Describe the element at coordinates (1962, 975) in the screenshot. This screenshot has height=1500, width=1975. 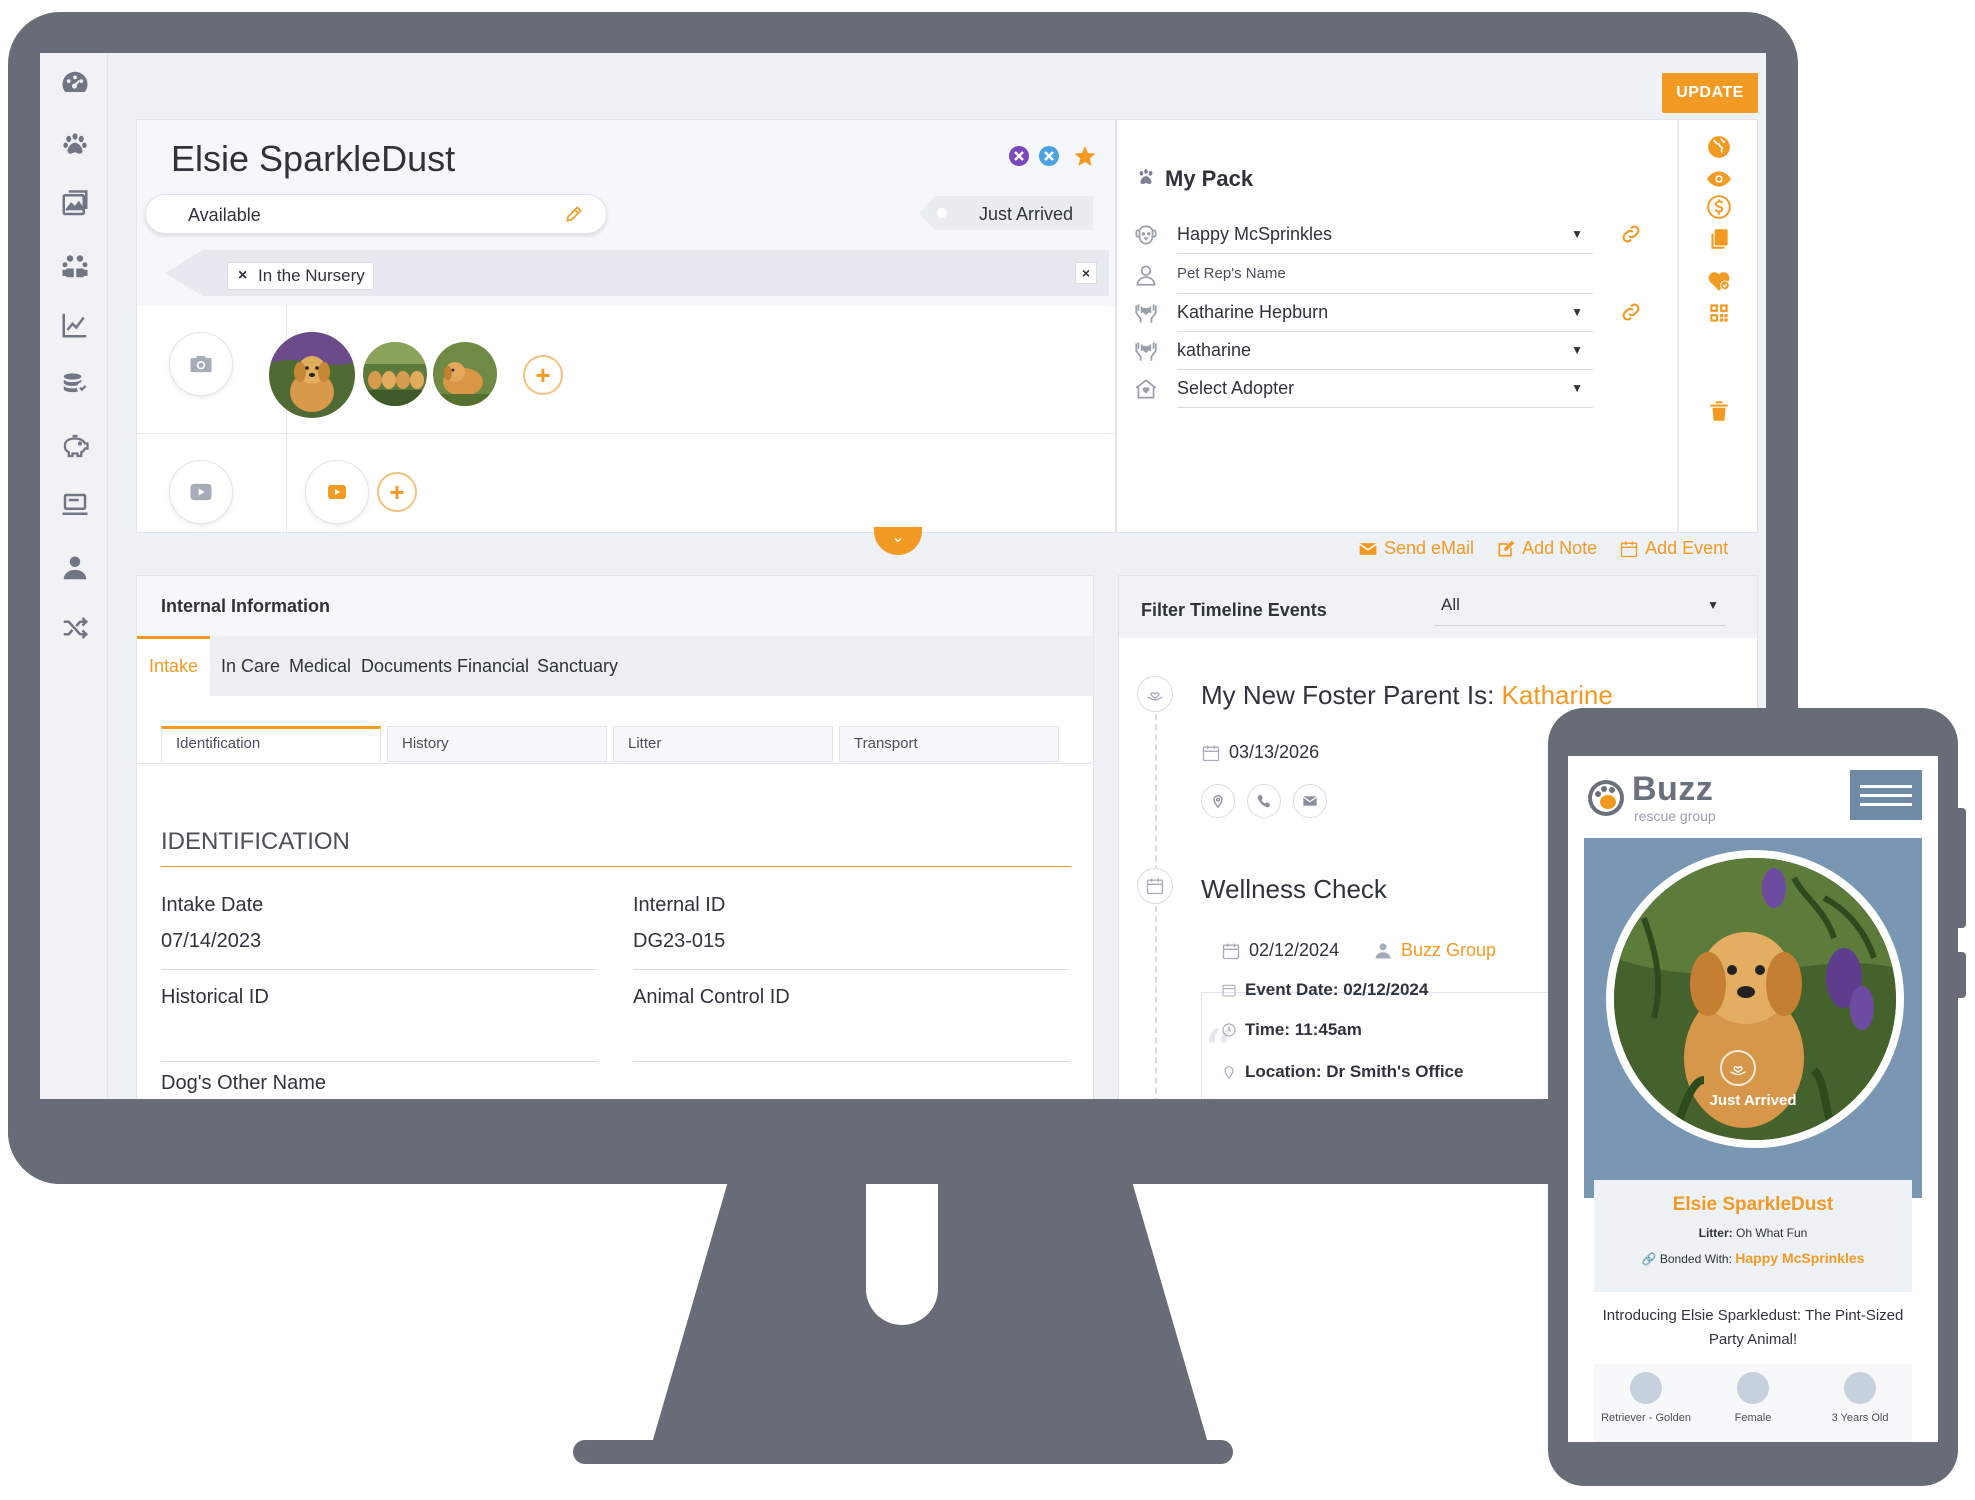
I see `phone-side-button` at that location.